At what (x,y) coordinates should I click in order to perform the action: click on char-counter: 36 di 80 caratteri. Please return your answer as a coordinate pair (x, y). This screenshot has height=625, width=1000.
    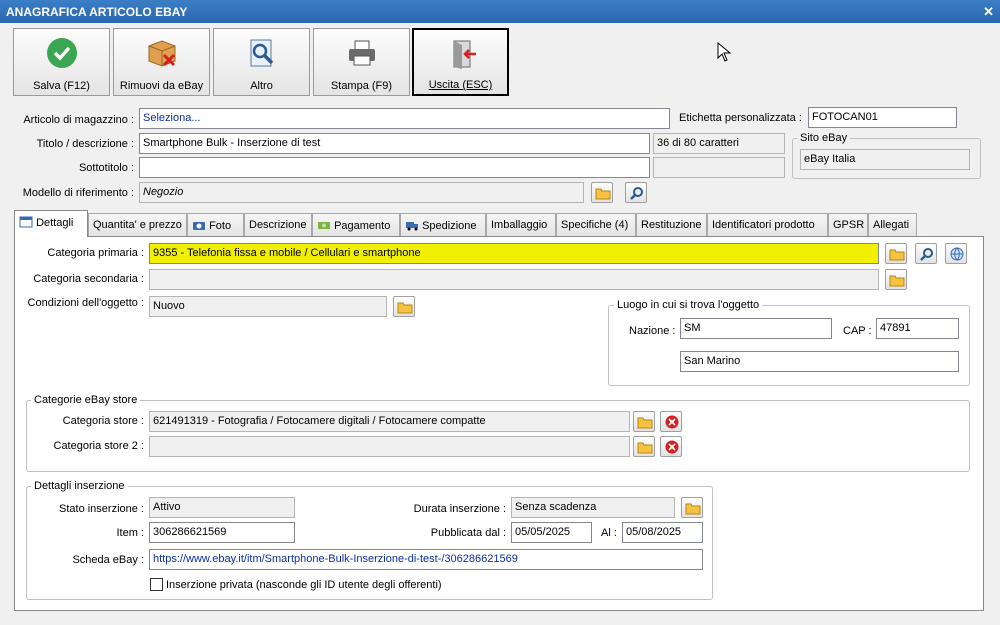
    Looking at the image, I should click on (719, 143).